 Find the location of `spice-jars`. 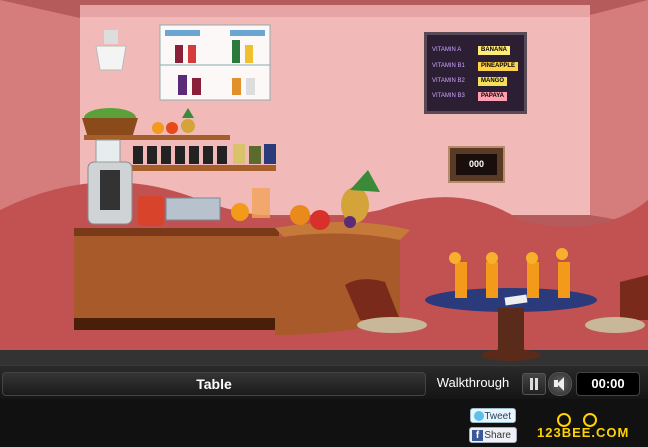

spice-jars is located at coordinates (204, 154).